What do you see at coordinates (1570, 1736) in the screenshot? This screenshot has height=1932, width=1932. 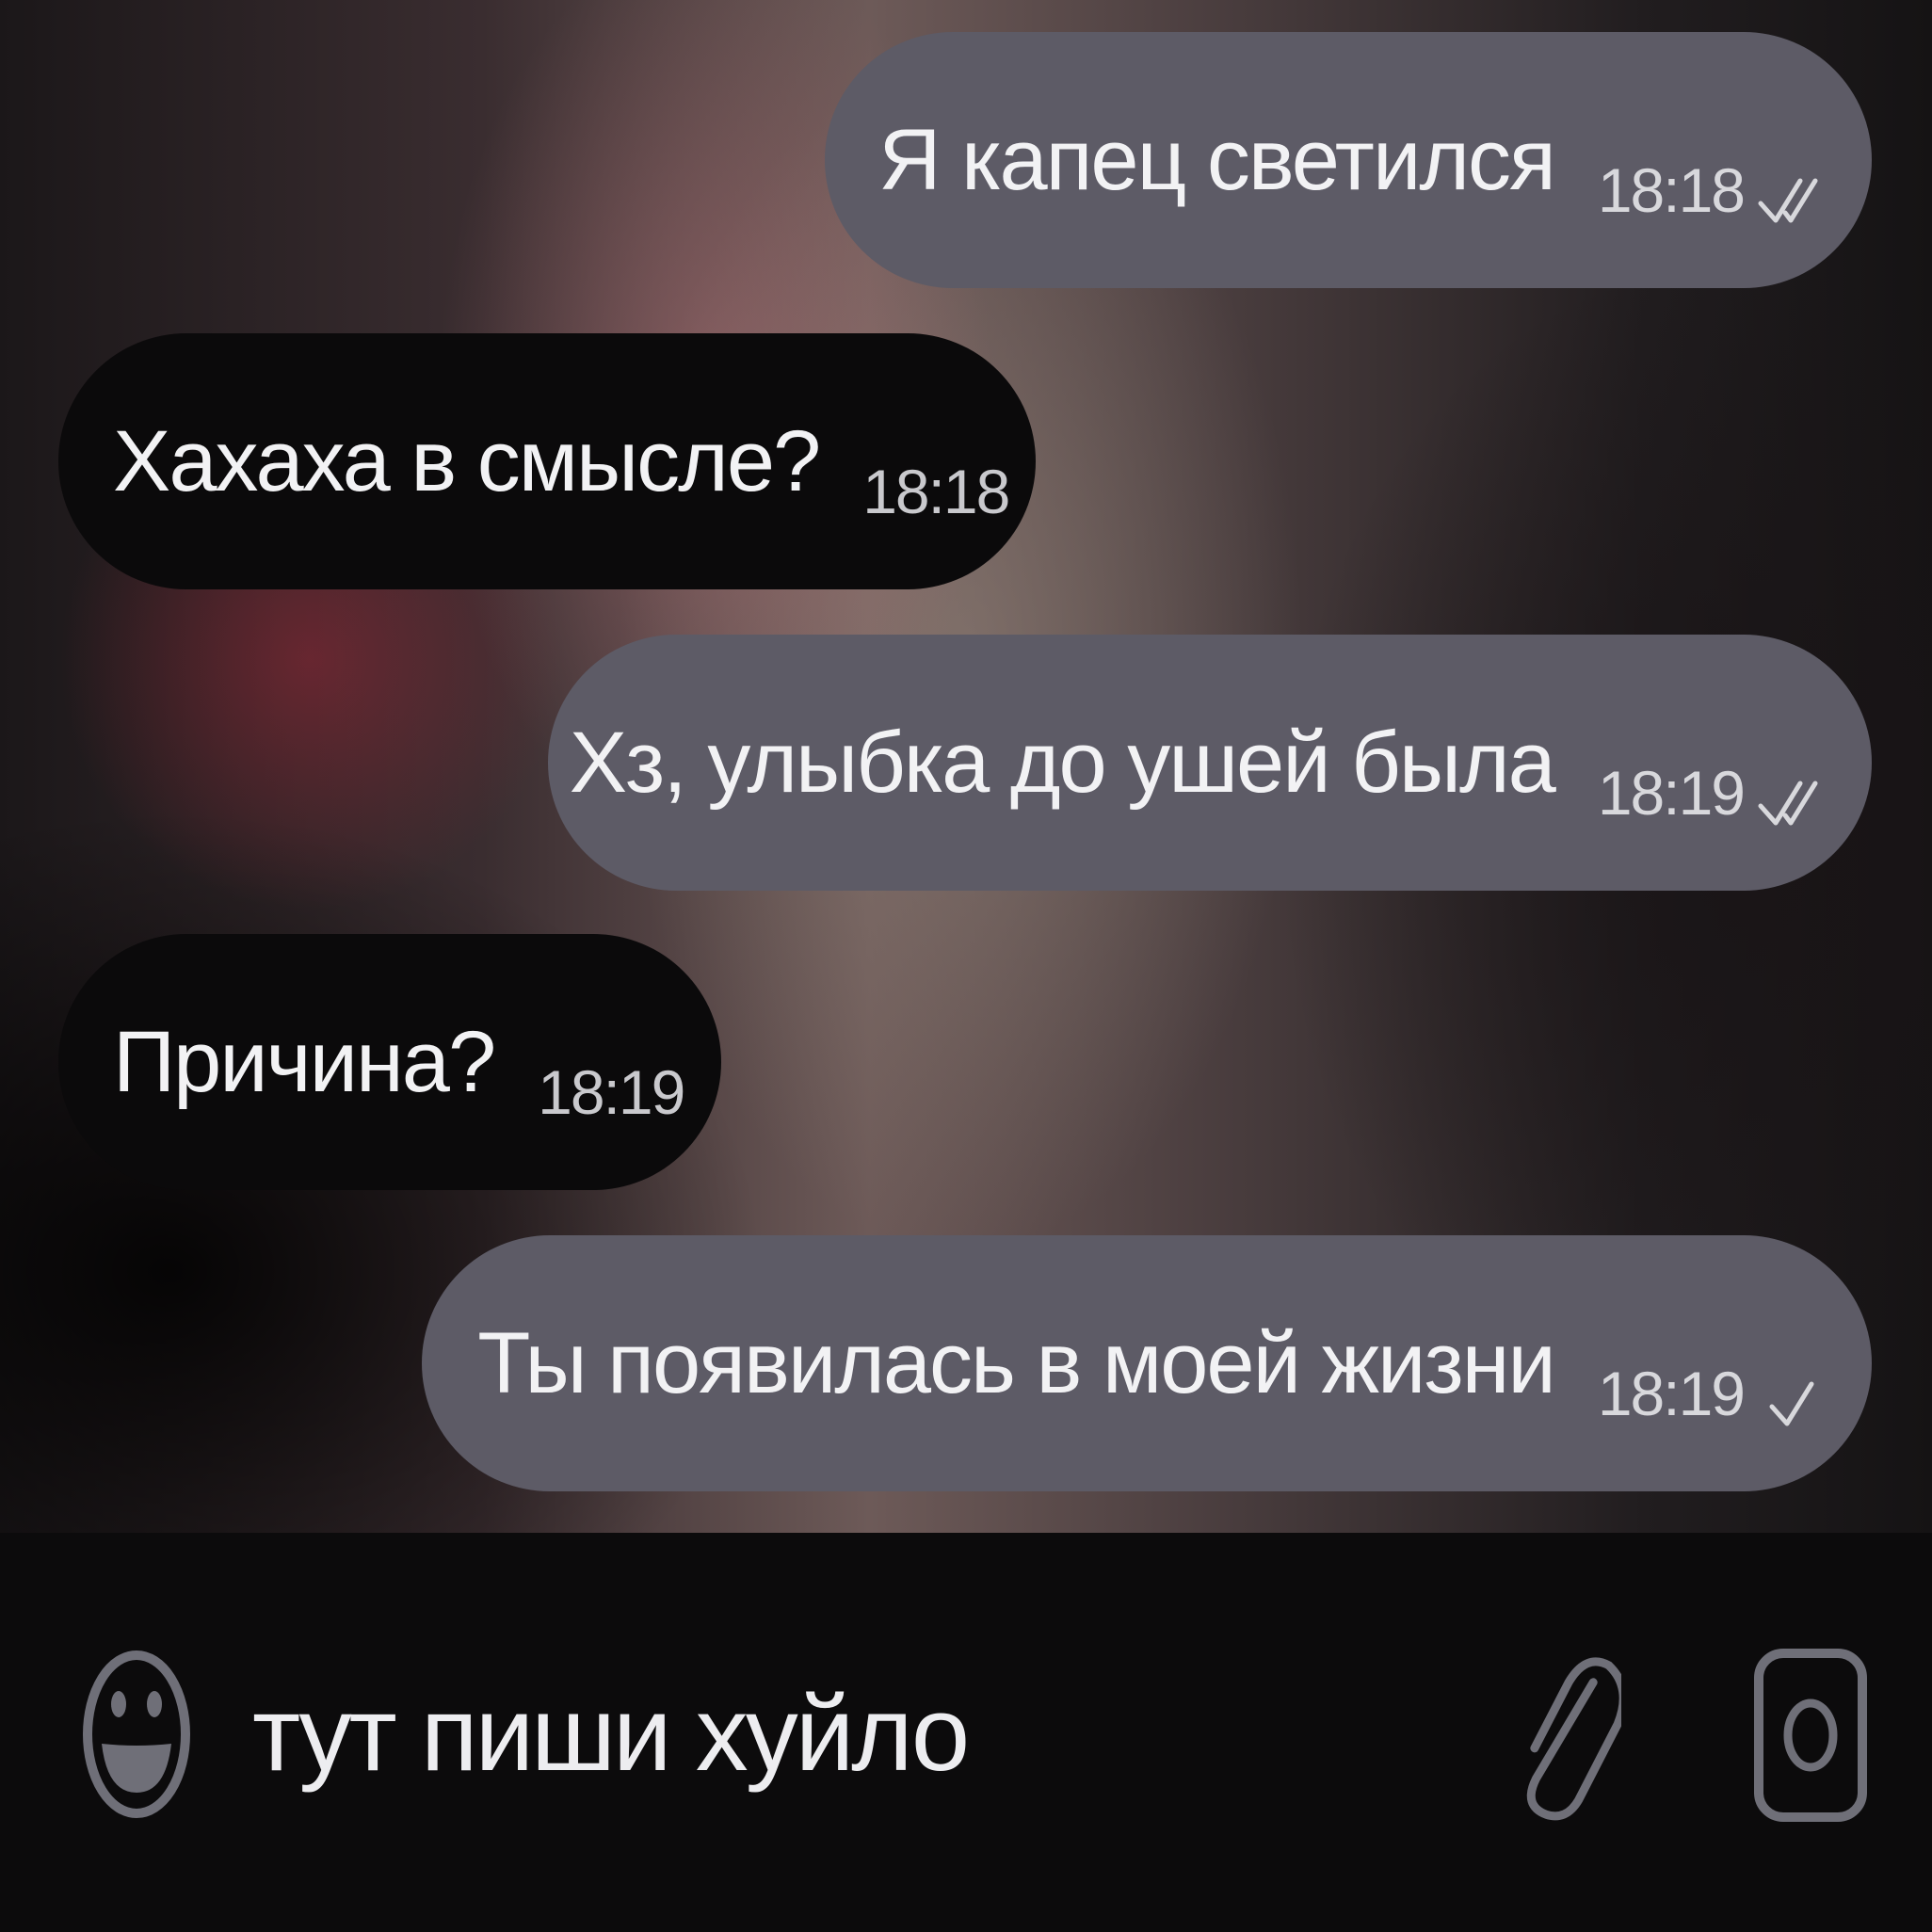 I see `paperclip-icon` at bounding box center [1570, 1736].